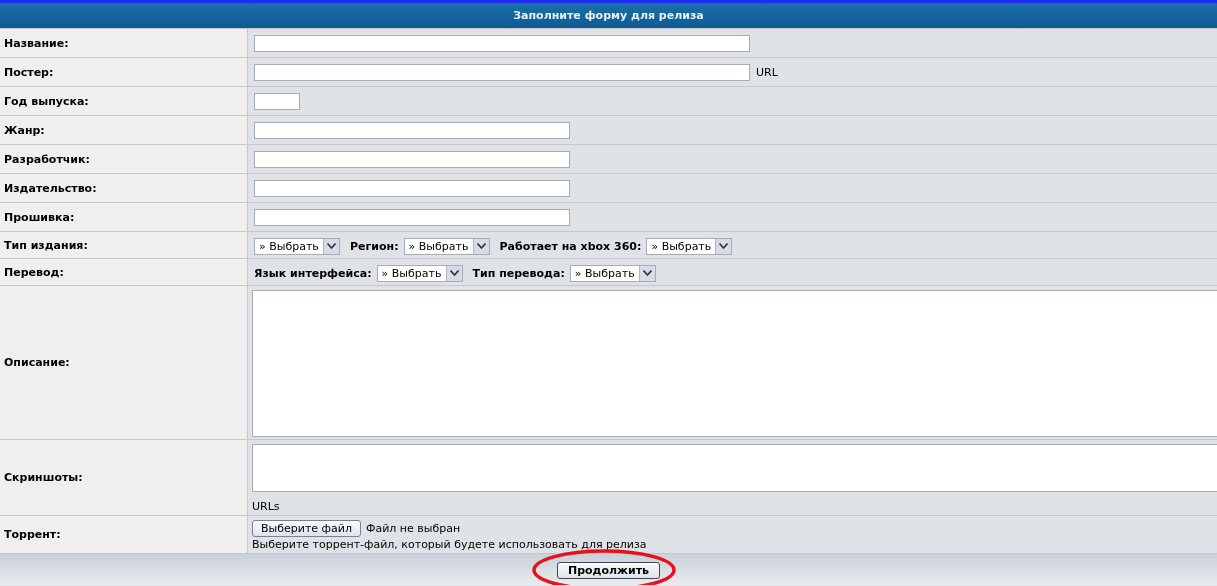 The width and height of the screenshot is (1217, 586). What do you see at coordinates (36, 43) in the screenshot?
I see `field-label: Название:` at bounding box center [36, 43].